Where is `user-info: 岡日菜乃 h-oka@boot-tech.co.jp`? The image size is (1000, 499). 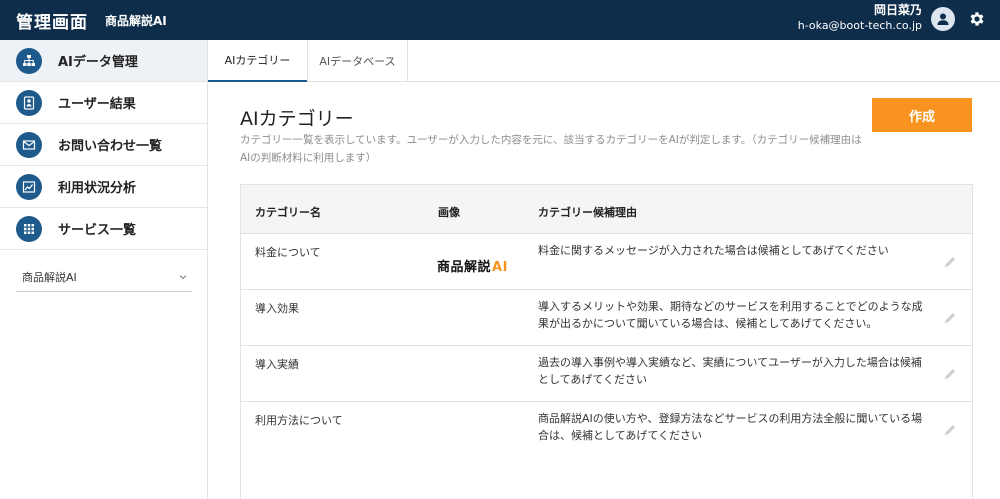
user-info: 岡日菜乃 h-oka@boot-tech.co.jp is located at coordinates (860, 18).